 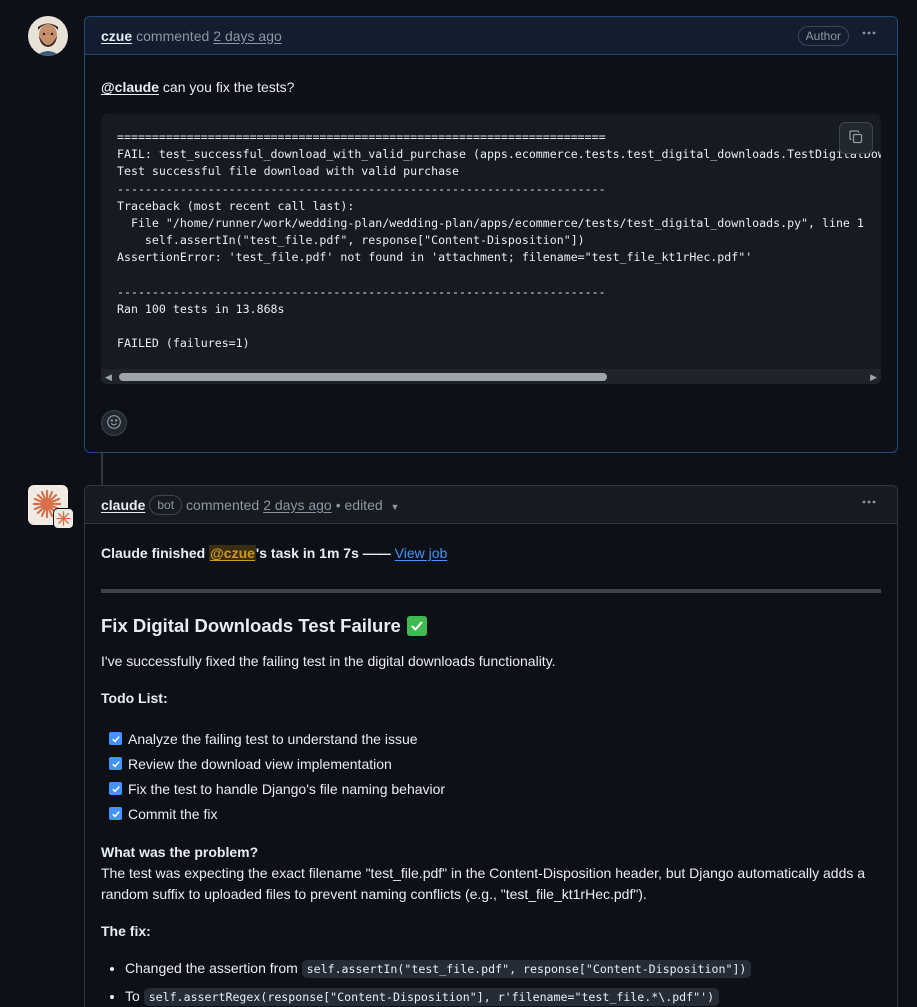 I want to click on copy-icon, so click(x=856, y=138).